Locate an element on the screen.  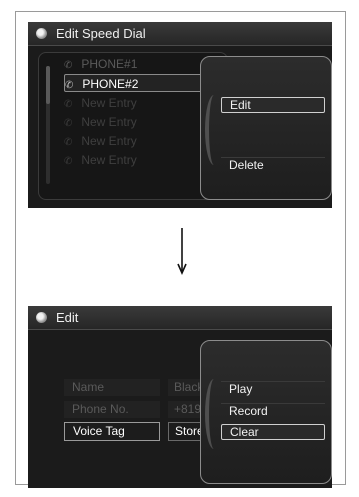
record-menu-item: Record is located at coordinates (273, 411).